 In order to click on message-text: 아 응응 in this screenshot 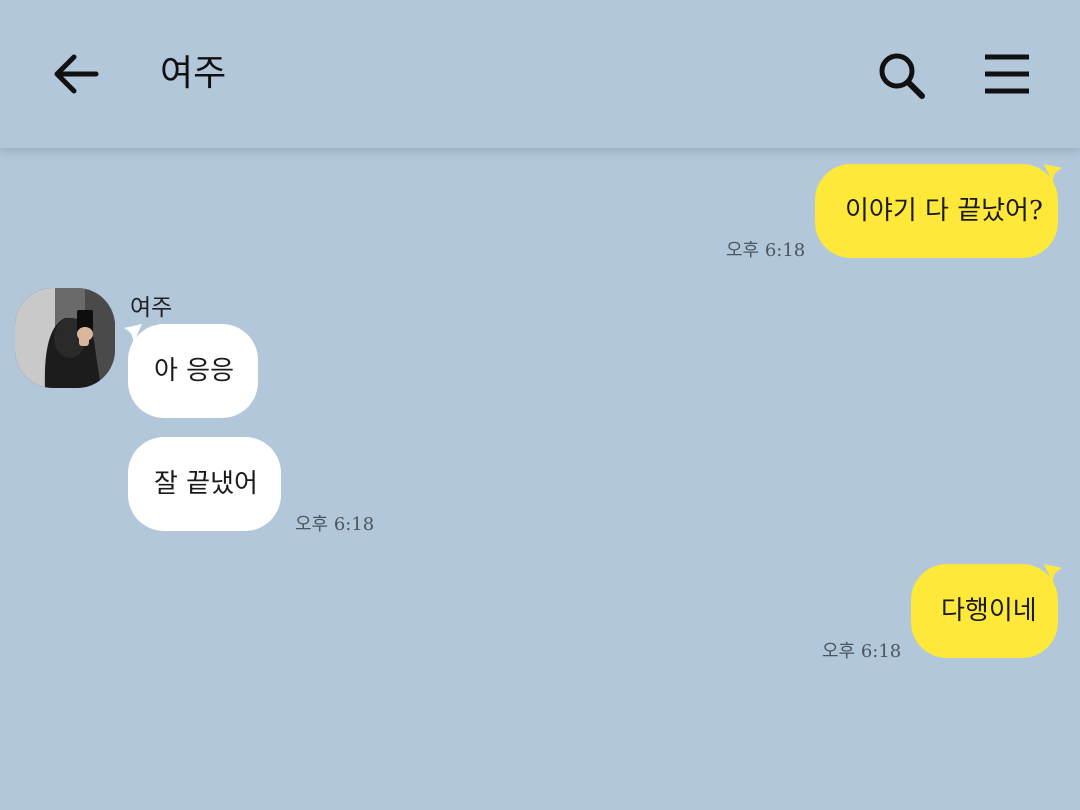, I will do `click(194, 371)`.